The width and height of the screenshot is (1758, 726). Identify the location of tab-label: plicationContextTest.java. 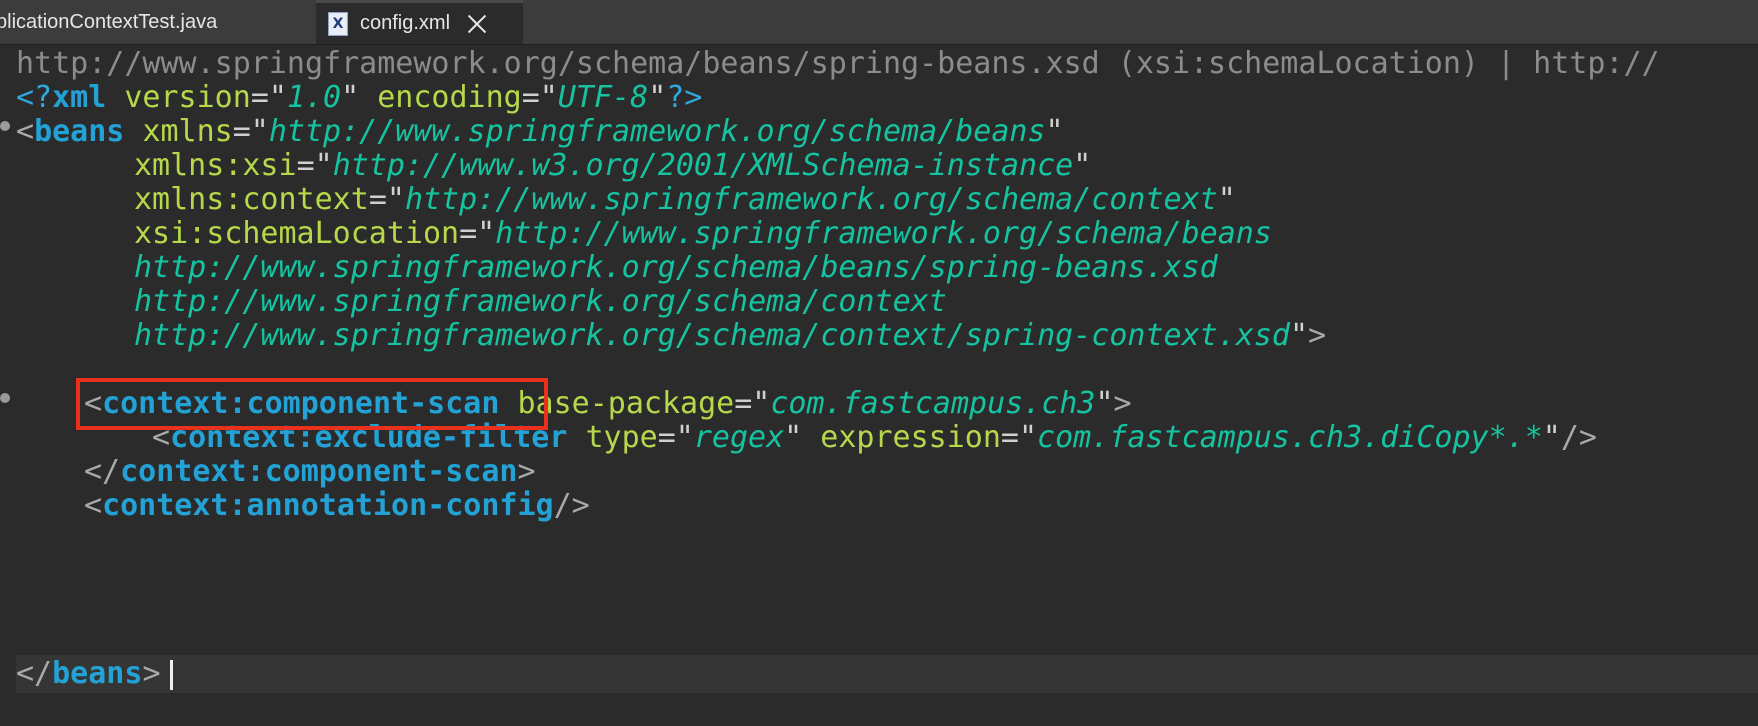
(109, 21).